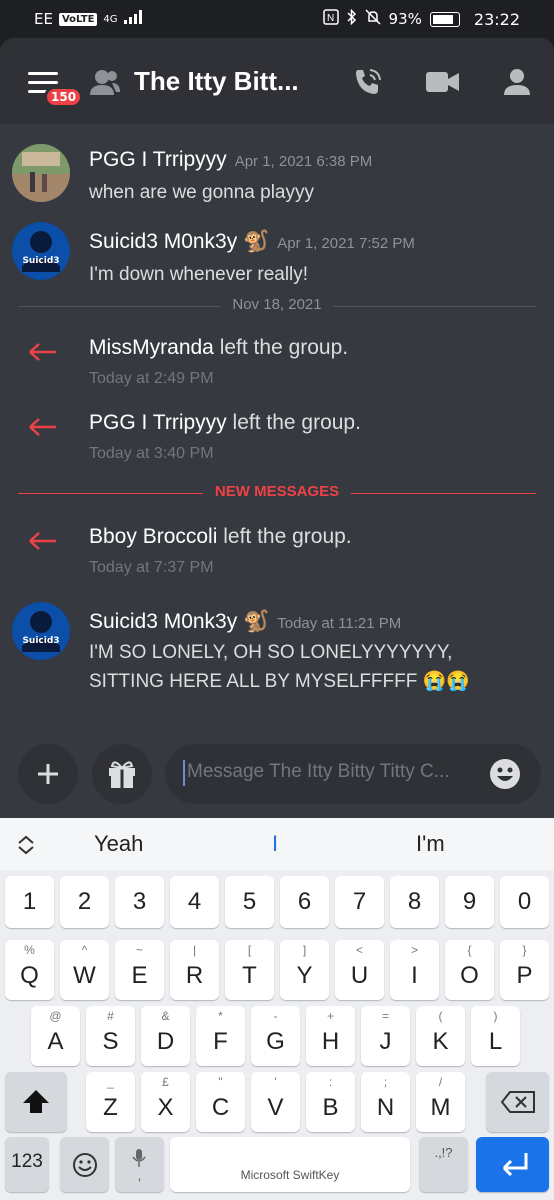 This screenshot has height=1200, width=554. I want to click on author-name: PGG I Trripyyy, so click(158, 159).